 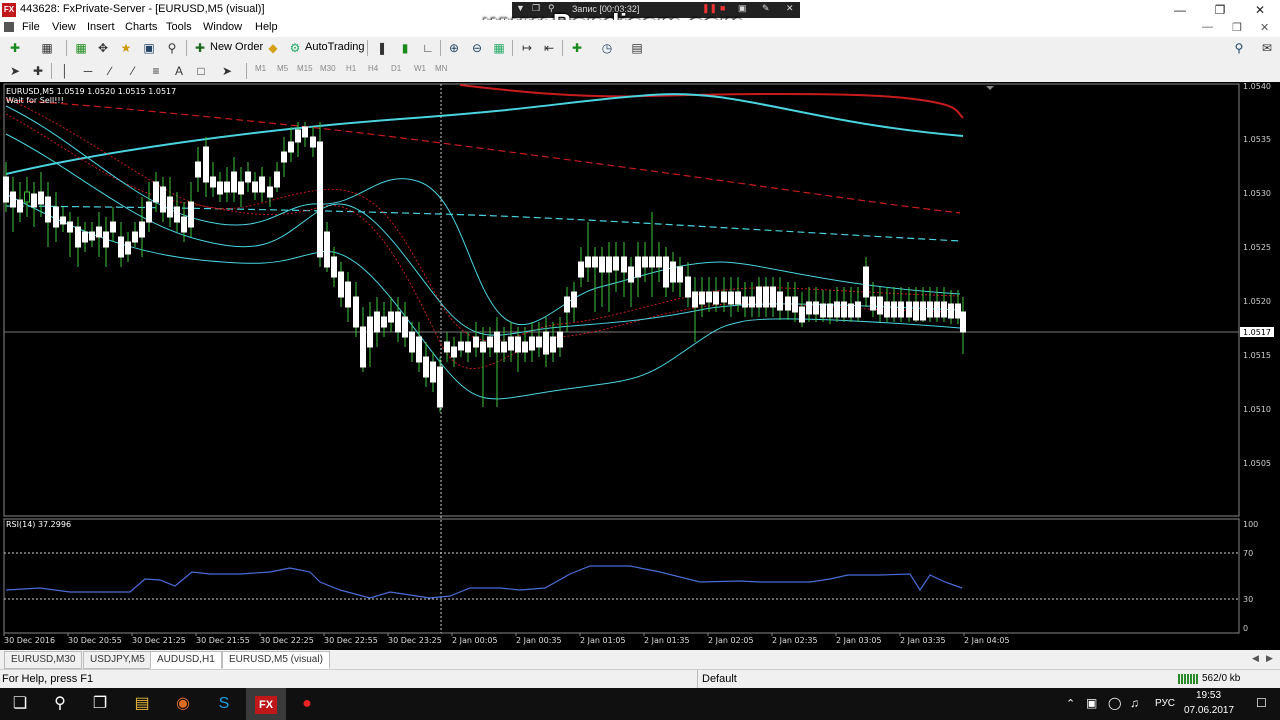 I want to click on timeframe-mn: MN, so click(x=441, y=68).